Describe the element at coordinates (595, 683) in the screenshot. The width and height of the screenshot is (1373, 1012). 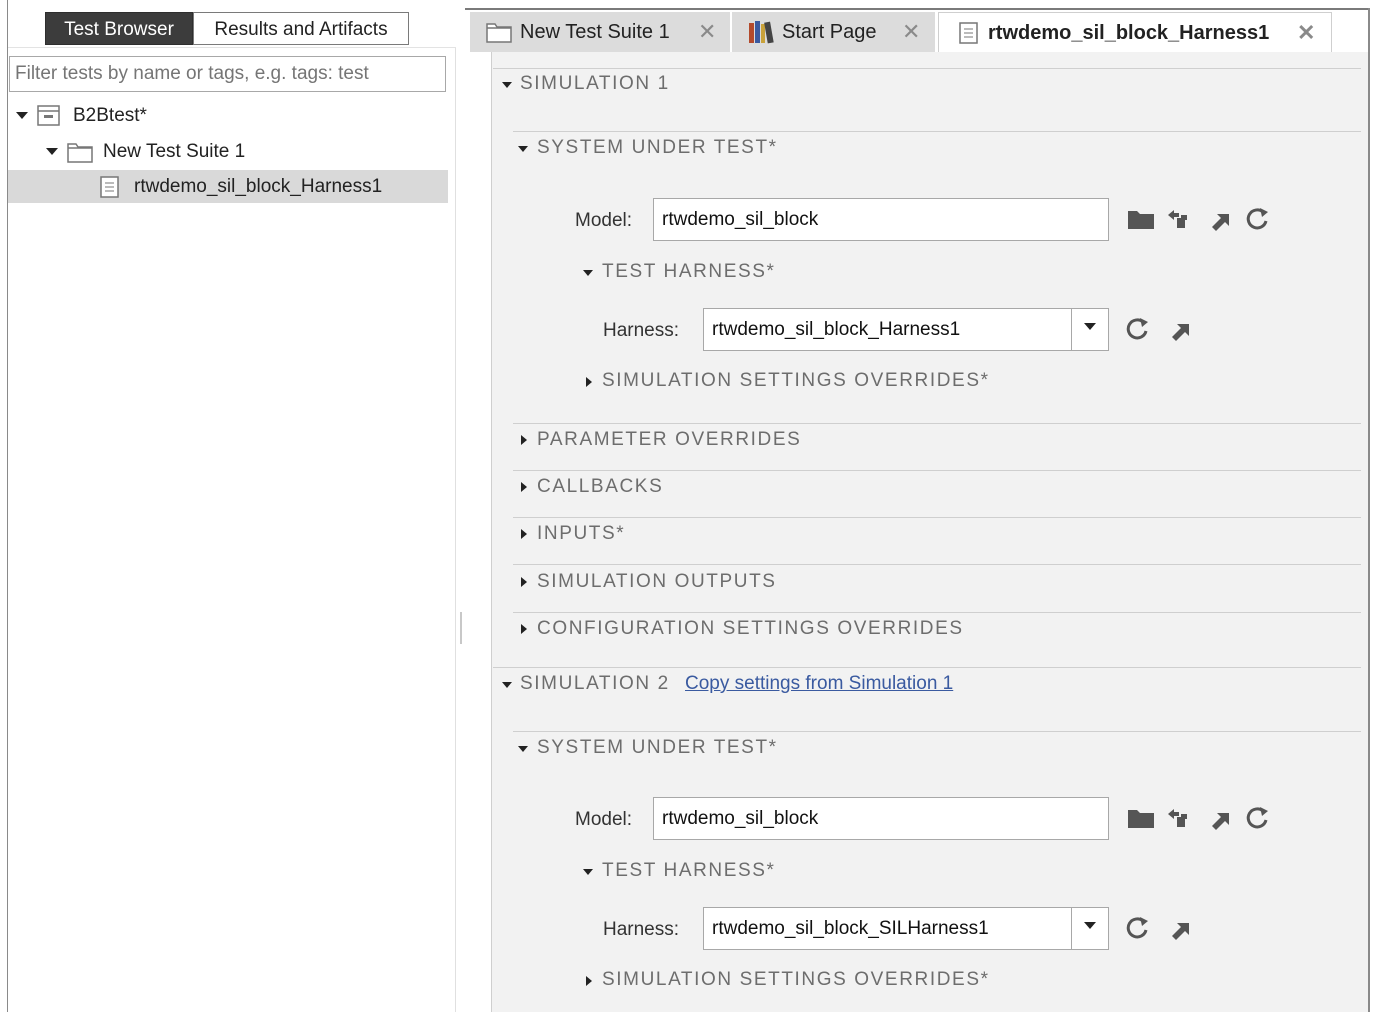
I see `section-title: SIMULATION 2` at that location.